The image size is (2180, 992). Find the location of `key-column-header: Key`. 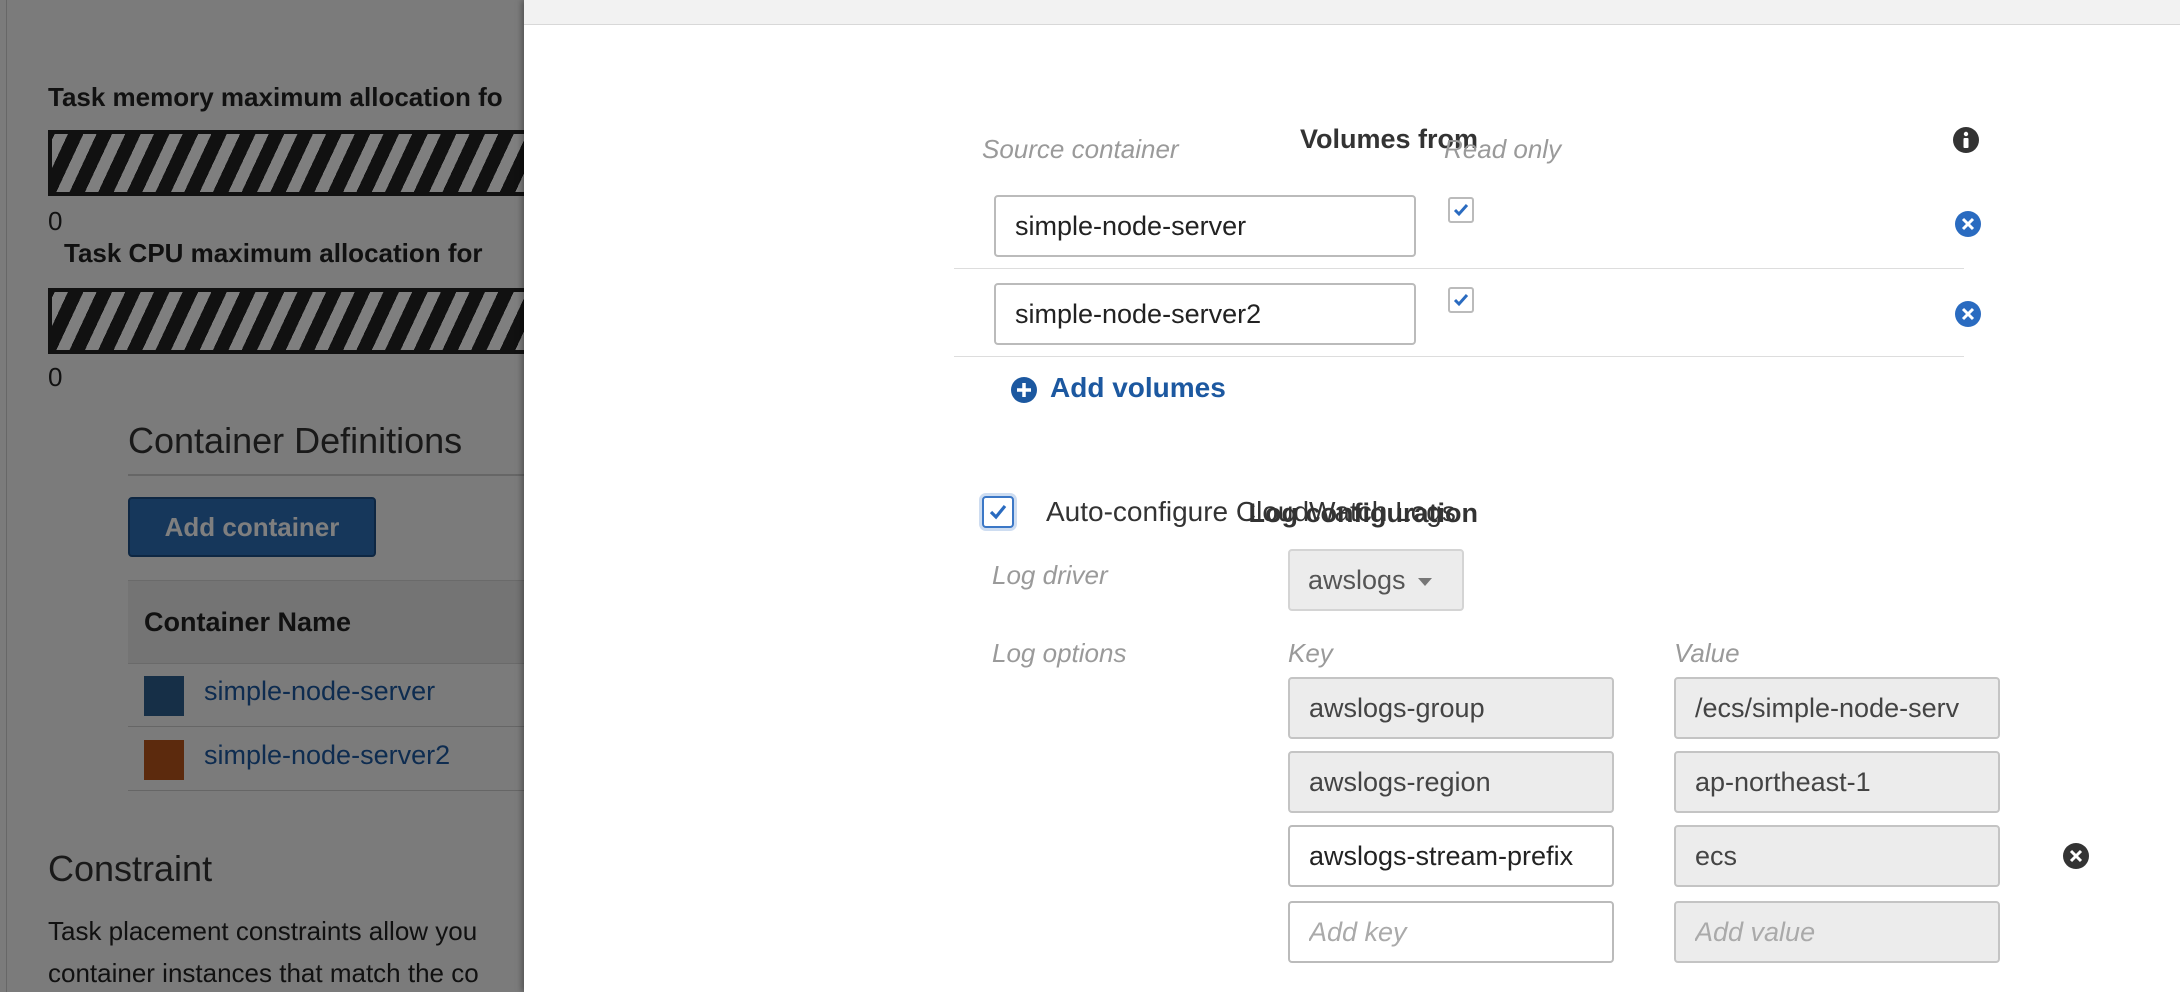

key-column-header: Key is located at coordinates (1310, 653).